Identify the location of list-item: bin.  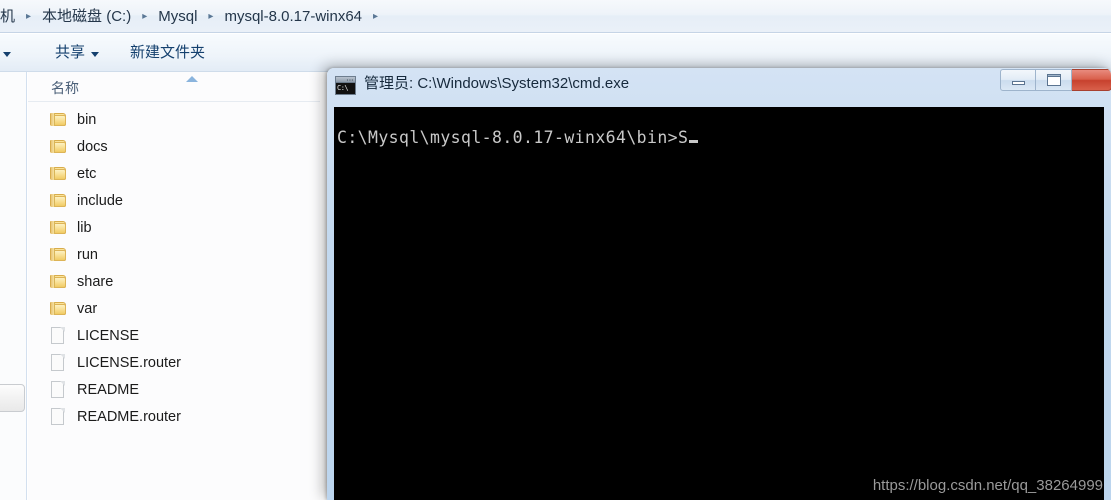
(174, 119).